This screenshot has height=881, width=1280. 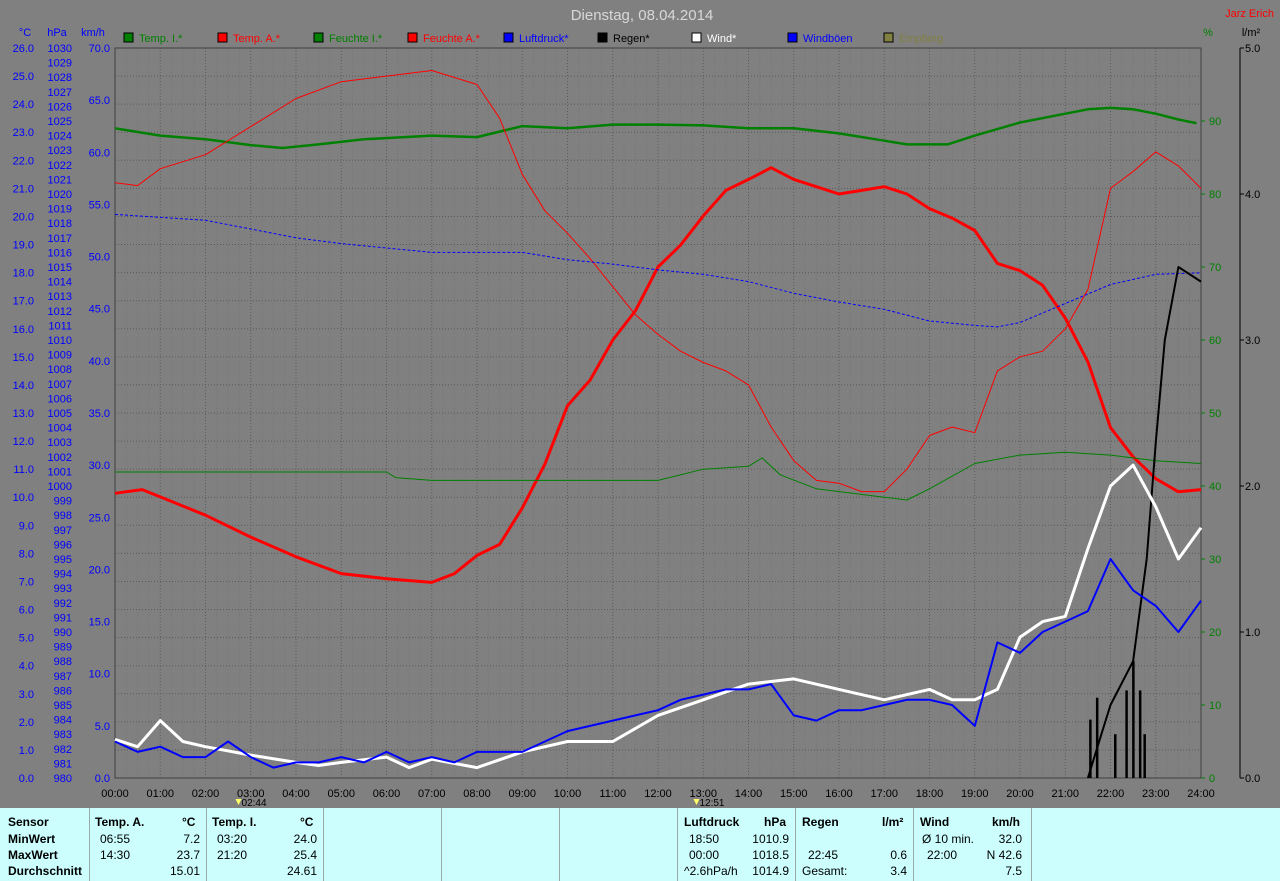 I want to click on temp-axis-tick-label: 6.0, so click(x=26, y=611).